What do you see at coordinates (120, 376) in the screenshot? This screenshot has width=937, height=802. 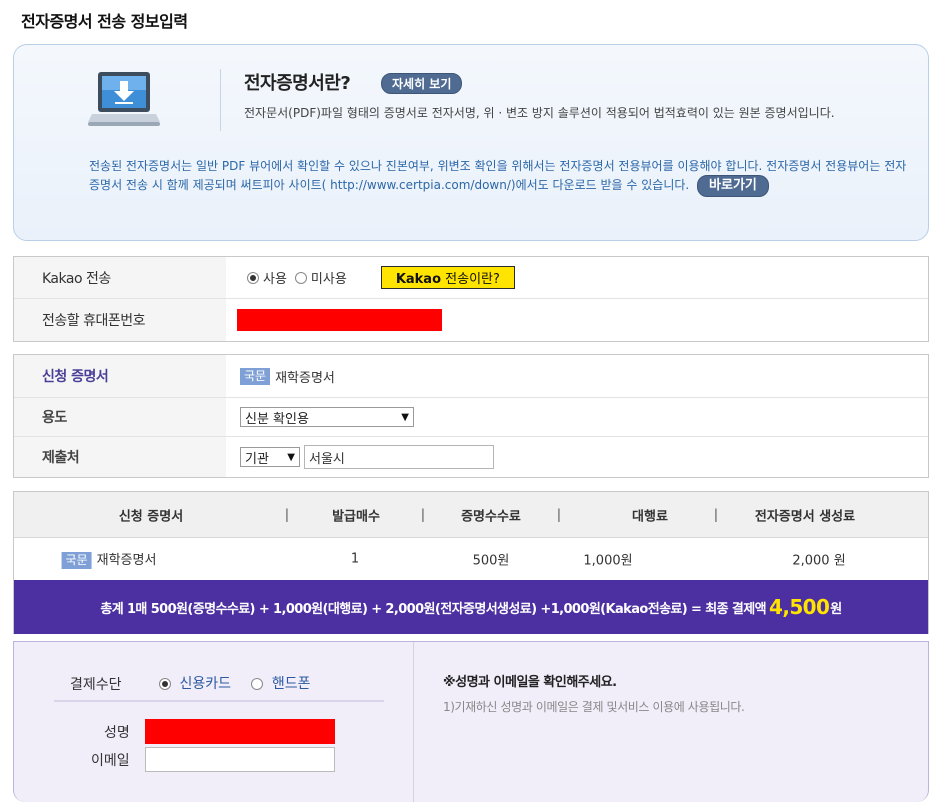 I see `certificate-label: 신청 증명서` at bounding box center [120, 376].